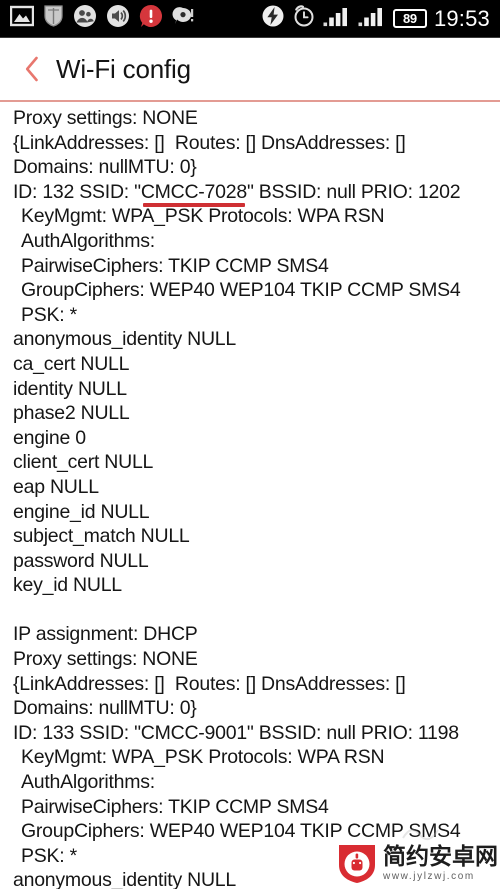 This screenshot has width=500, height=889. Describe the element at coordinates (83, 462) in the screenshot. I see `config-line: client_cert NULL` at that location.